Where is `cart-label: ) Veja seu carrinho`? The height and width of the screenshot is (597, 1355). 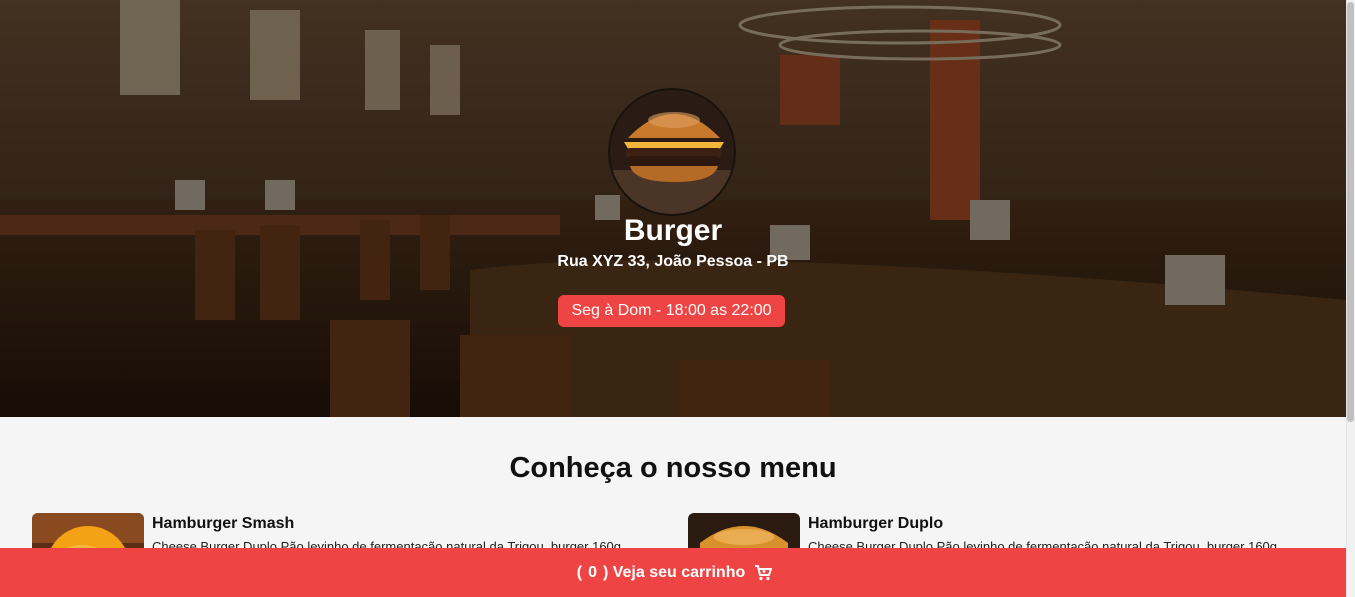
cart-label: ) Veja seu carrinho is located at coordinates (674, 572).